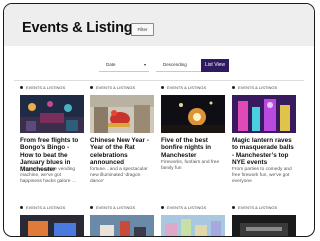 The height and width of the screenshot is (241, 320). I want to click on sort-select: Date ▾, so click(124, 65).